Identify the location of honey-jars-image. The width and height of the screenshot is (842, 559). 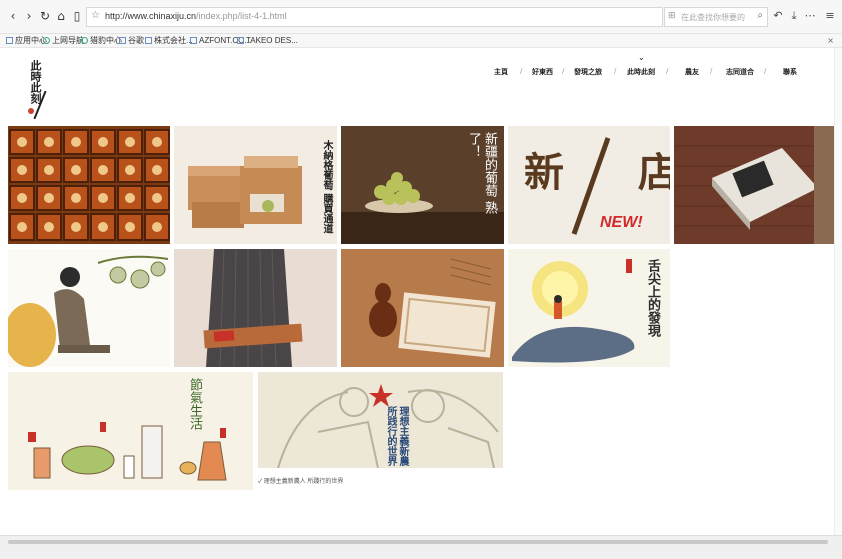
(89, 185).